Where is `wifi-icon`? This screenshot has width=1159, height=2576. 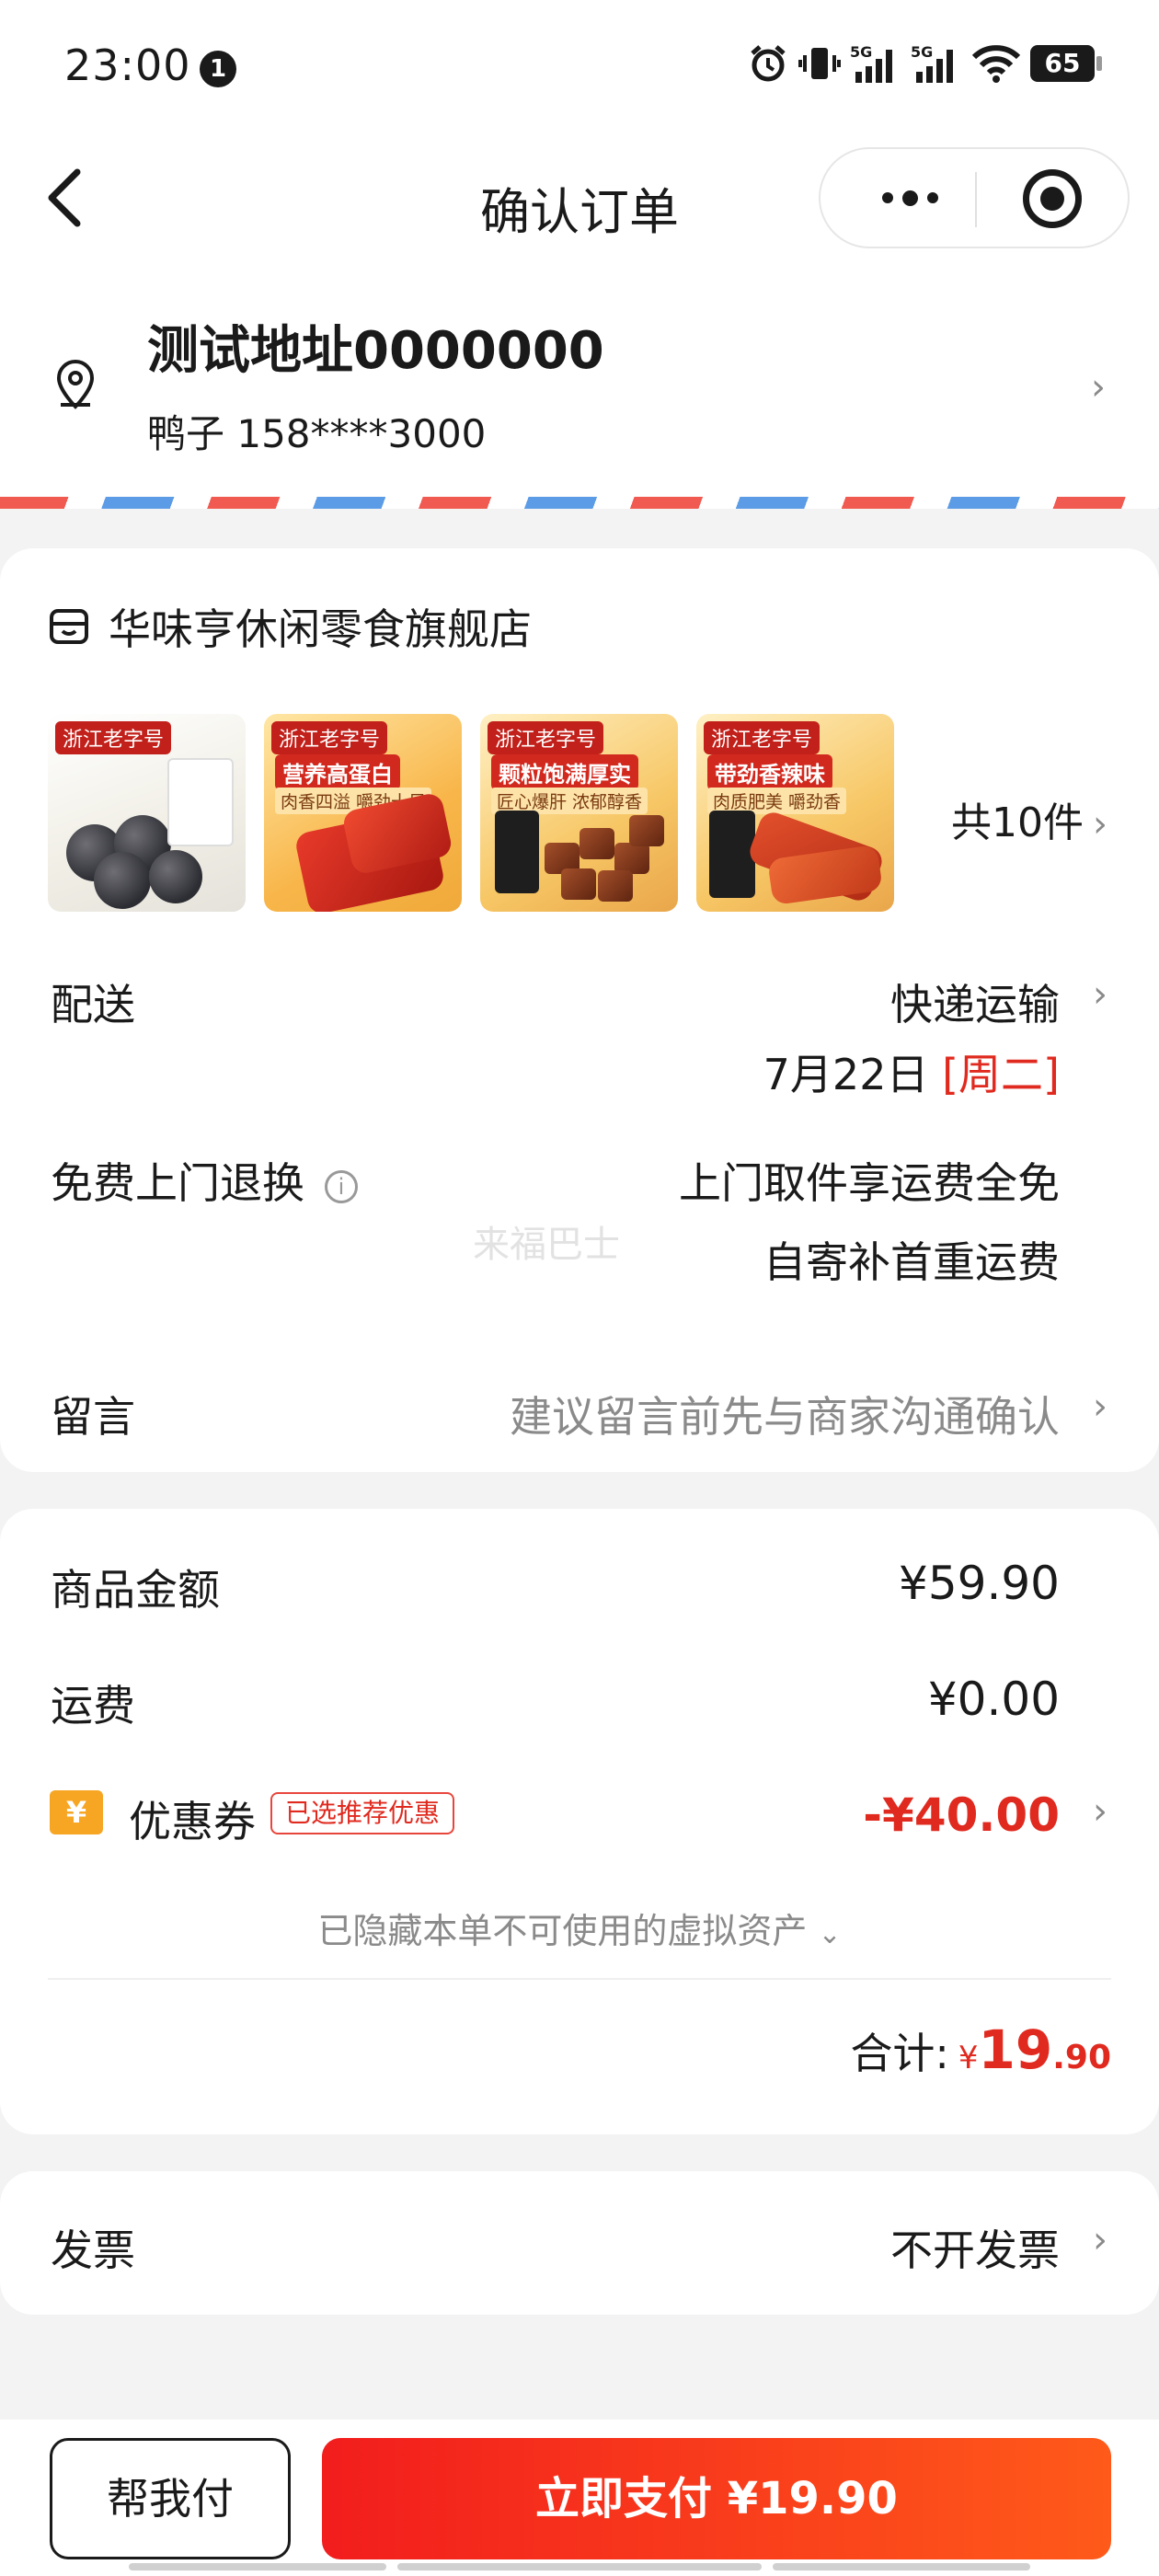
wifi-icon is located at coordinates (996, 64).